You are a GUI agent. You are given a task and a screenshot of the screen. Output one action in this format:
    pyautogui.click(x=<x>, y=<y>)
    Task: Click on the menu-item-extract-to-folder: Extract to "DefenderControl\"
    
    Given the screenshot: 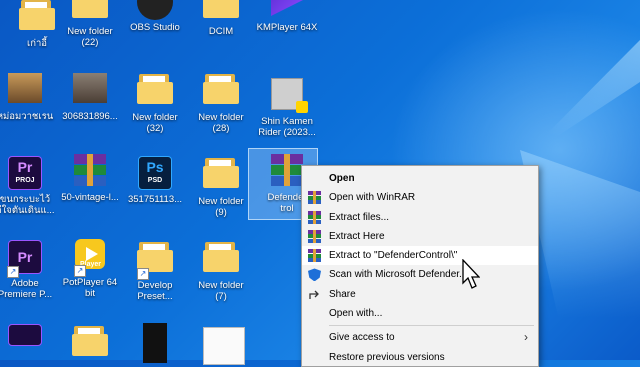 What is the action you would take?
    pyautogui.click(x=420, y=256)
    